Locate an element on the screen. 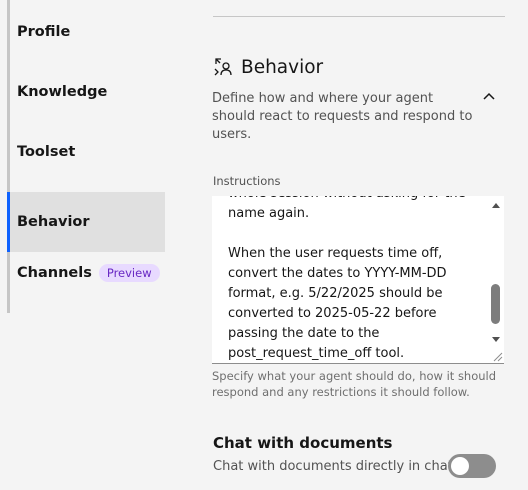 Image resolution: width=528 pixels, height=490 pixels. sidebar-item-knowledge: Knowledge is located at coordinates (86, 92).